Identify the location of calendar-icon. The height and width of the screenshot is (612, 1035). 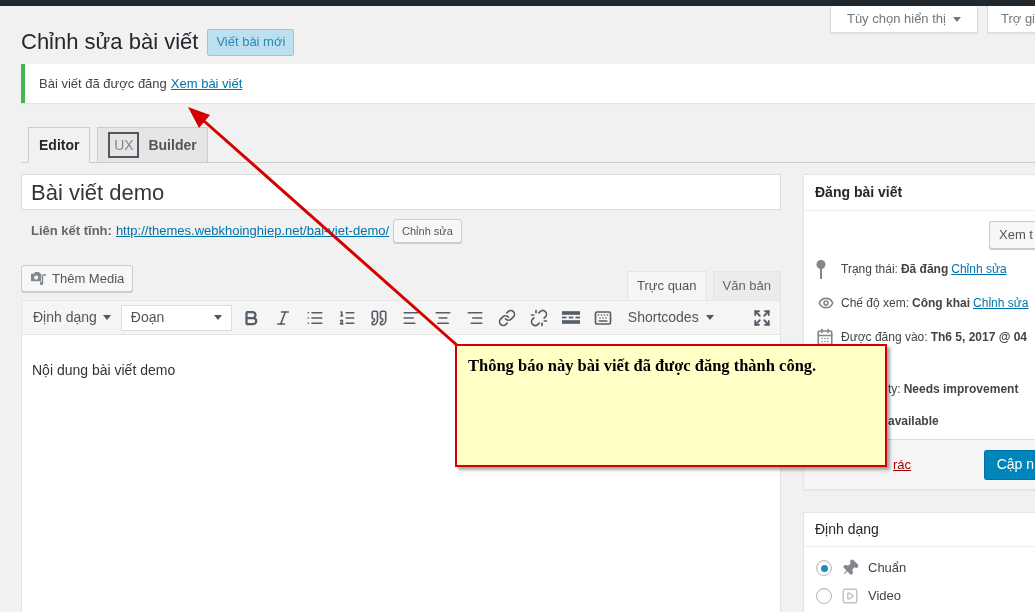
(825, 337).